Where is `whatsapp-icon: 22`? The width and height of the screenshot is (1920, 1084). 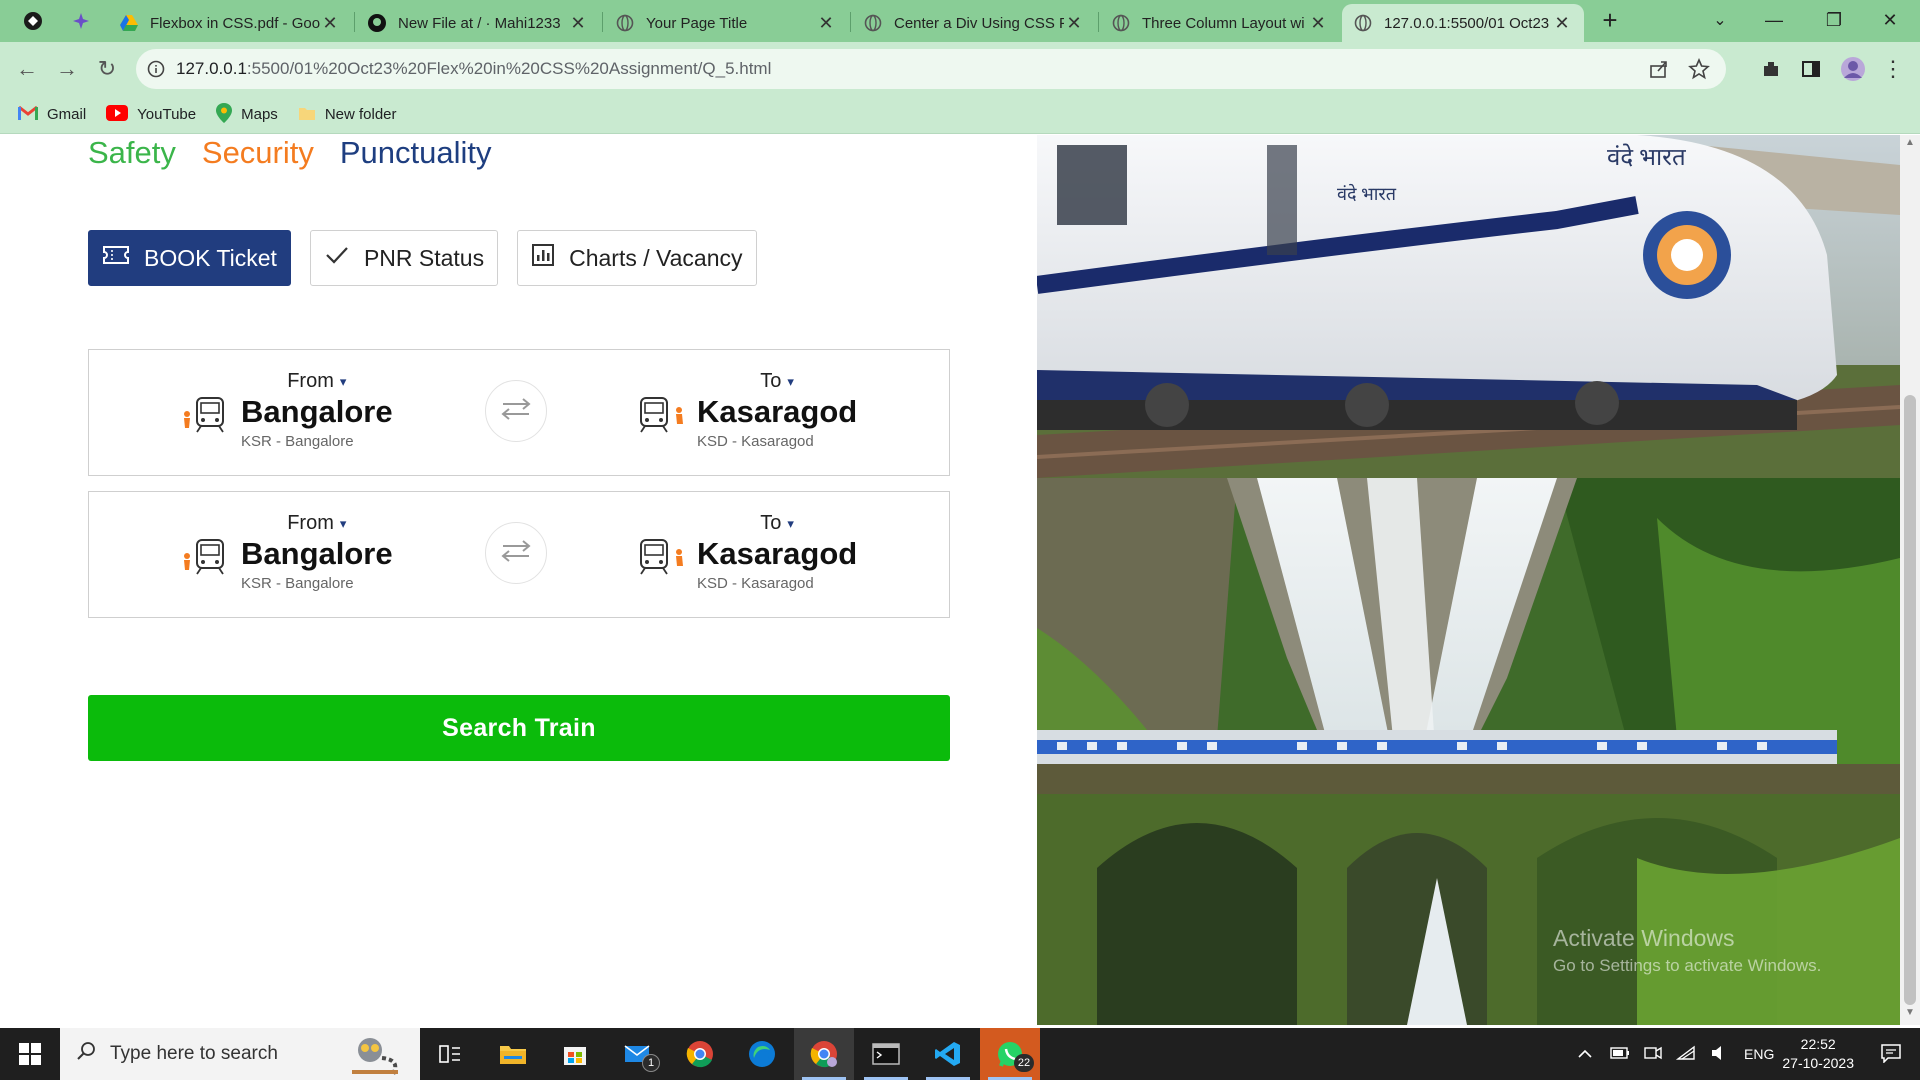
whatsapp-icon: 22 is located at coordinates (1010, 1054).